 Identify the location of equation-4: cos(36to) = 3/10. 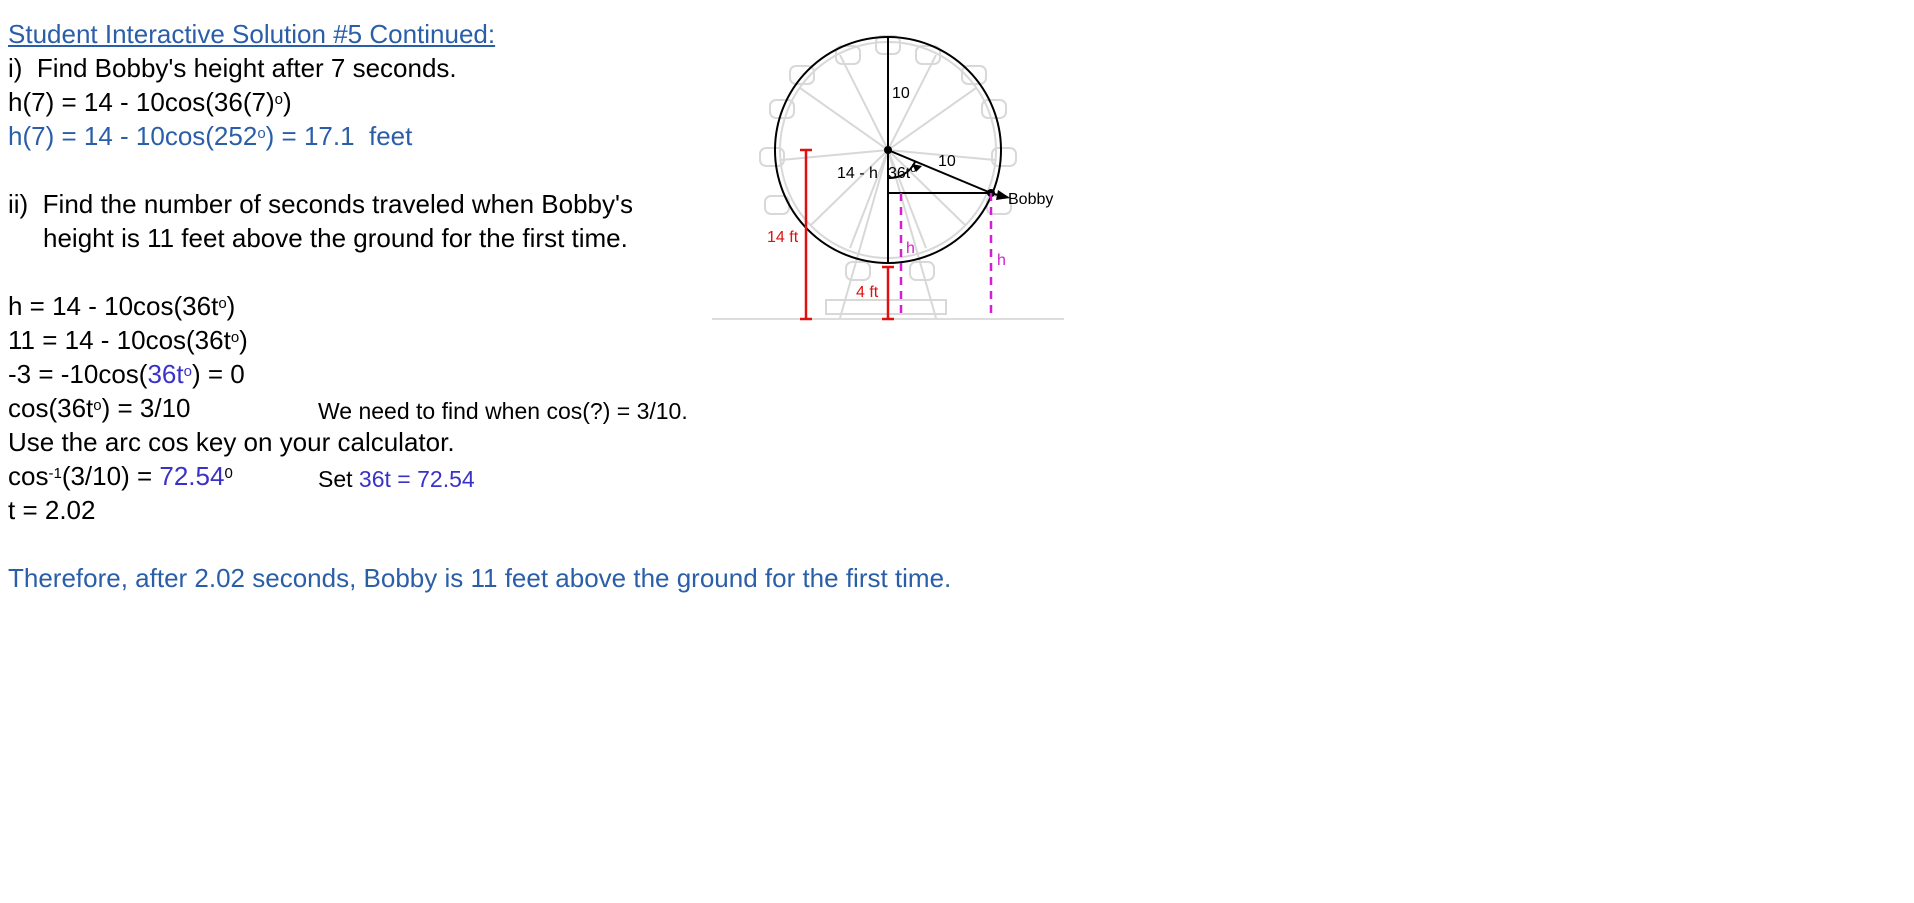
(99, 408).